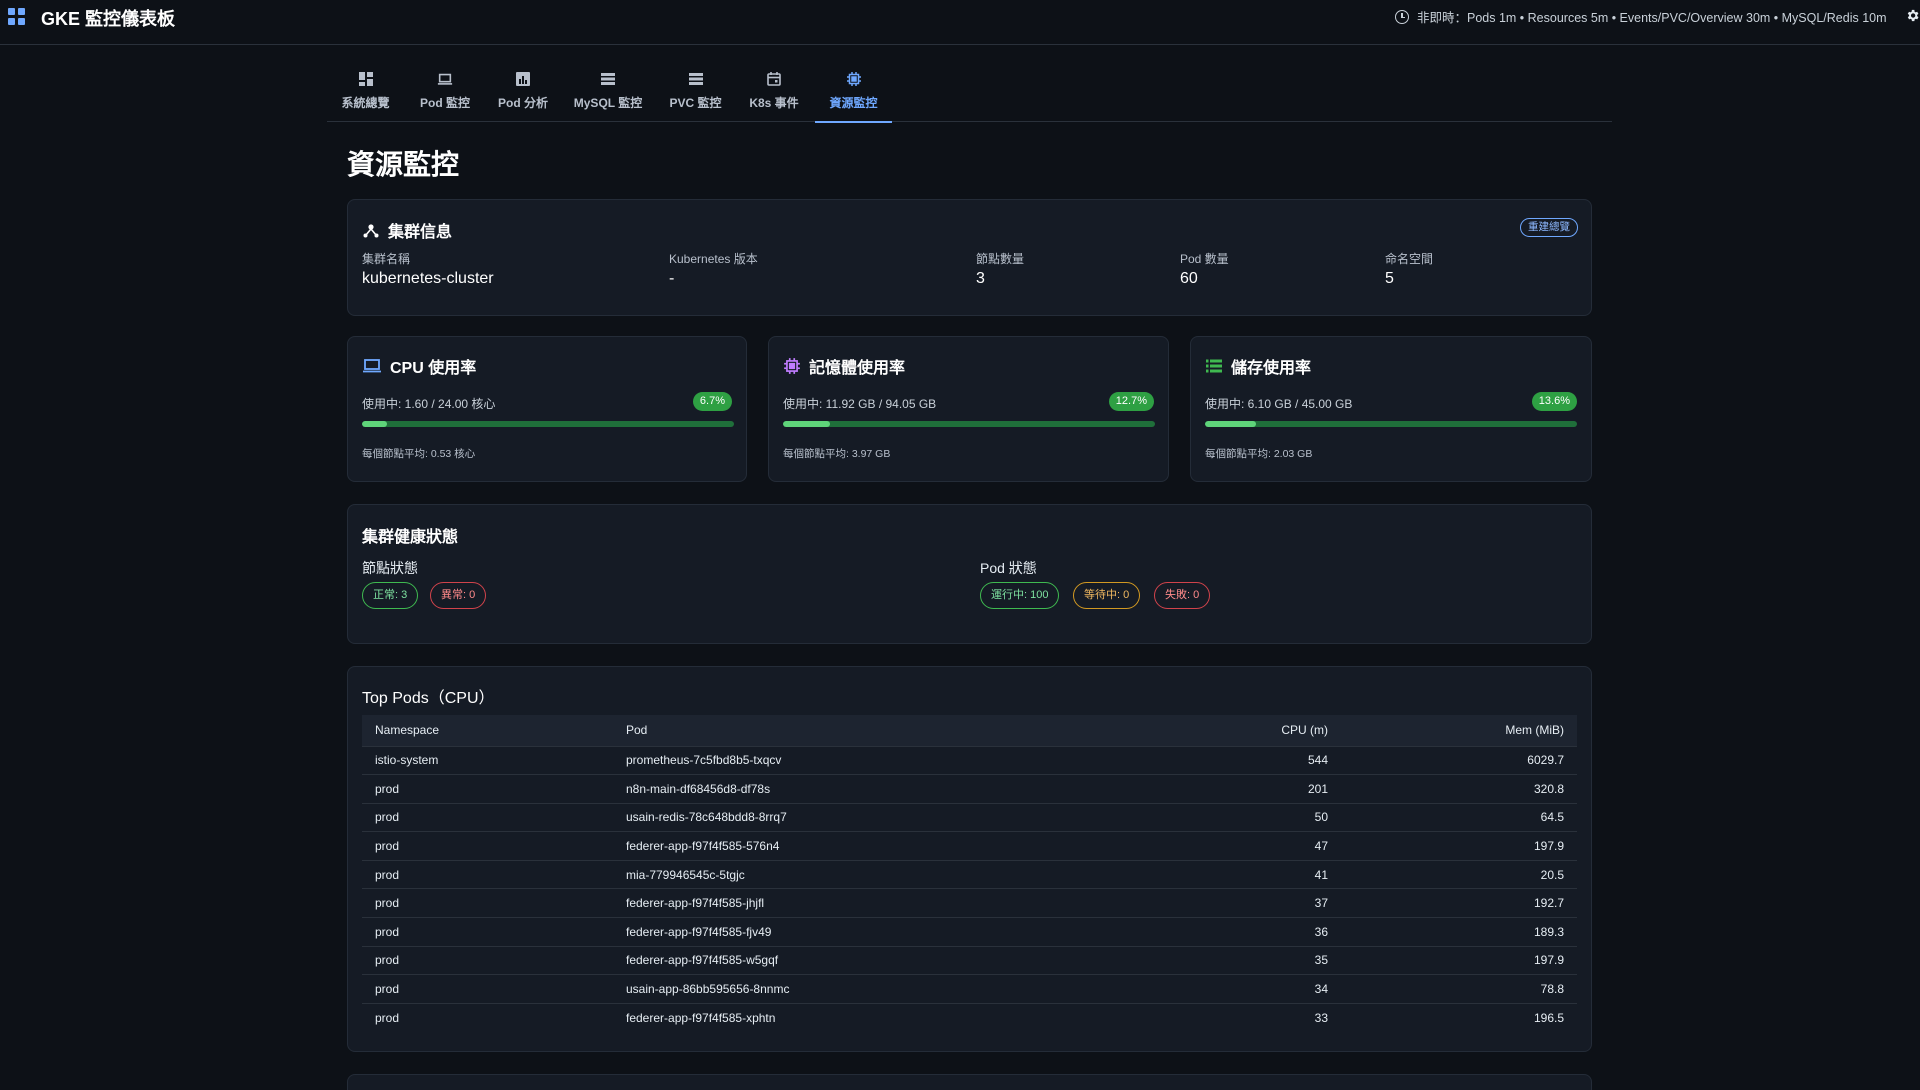  Describe the element at coordinates (1459, 989) in the screenshot. I see `cell-mem: 78.8` at that location.